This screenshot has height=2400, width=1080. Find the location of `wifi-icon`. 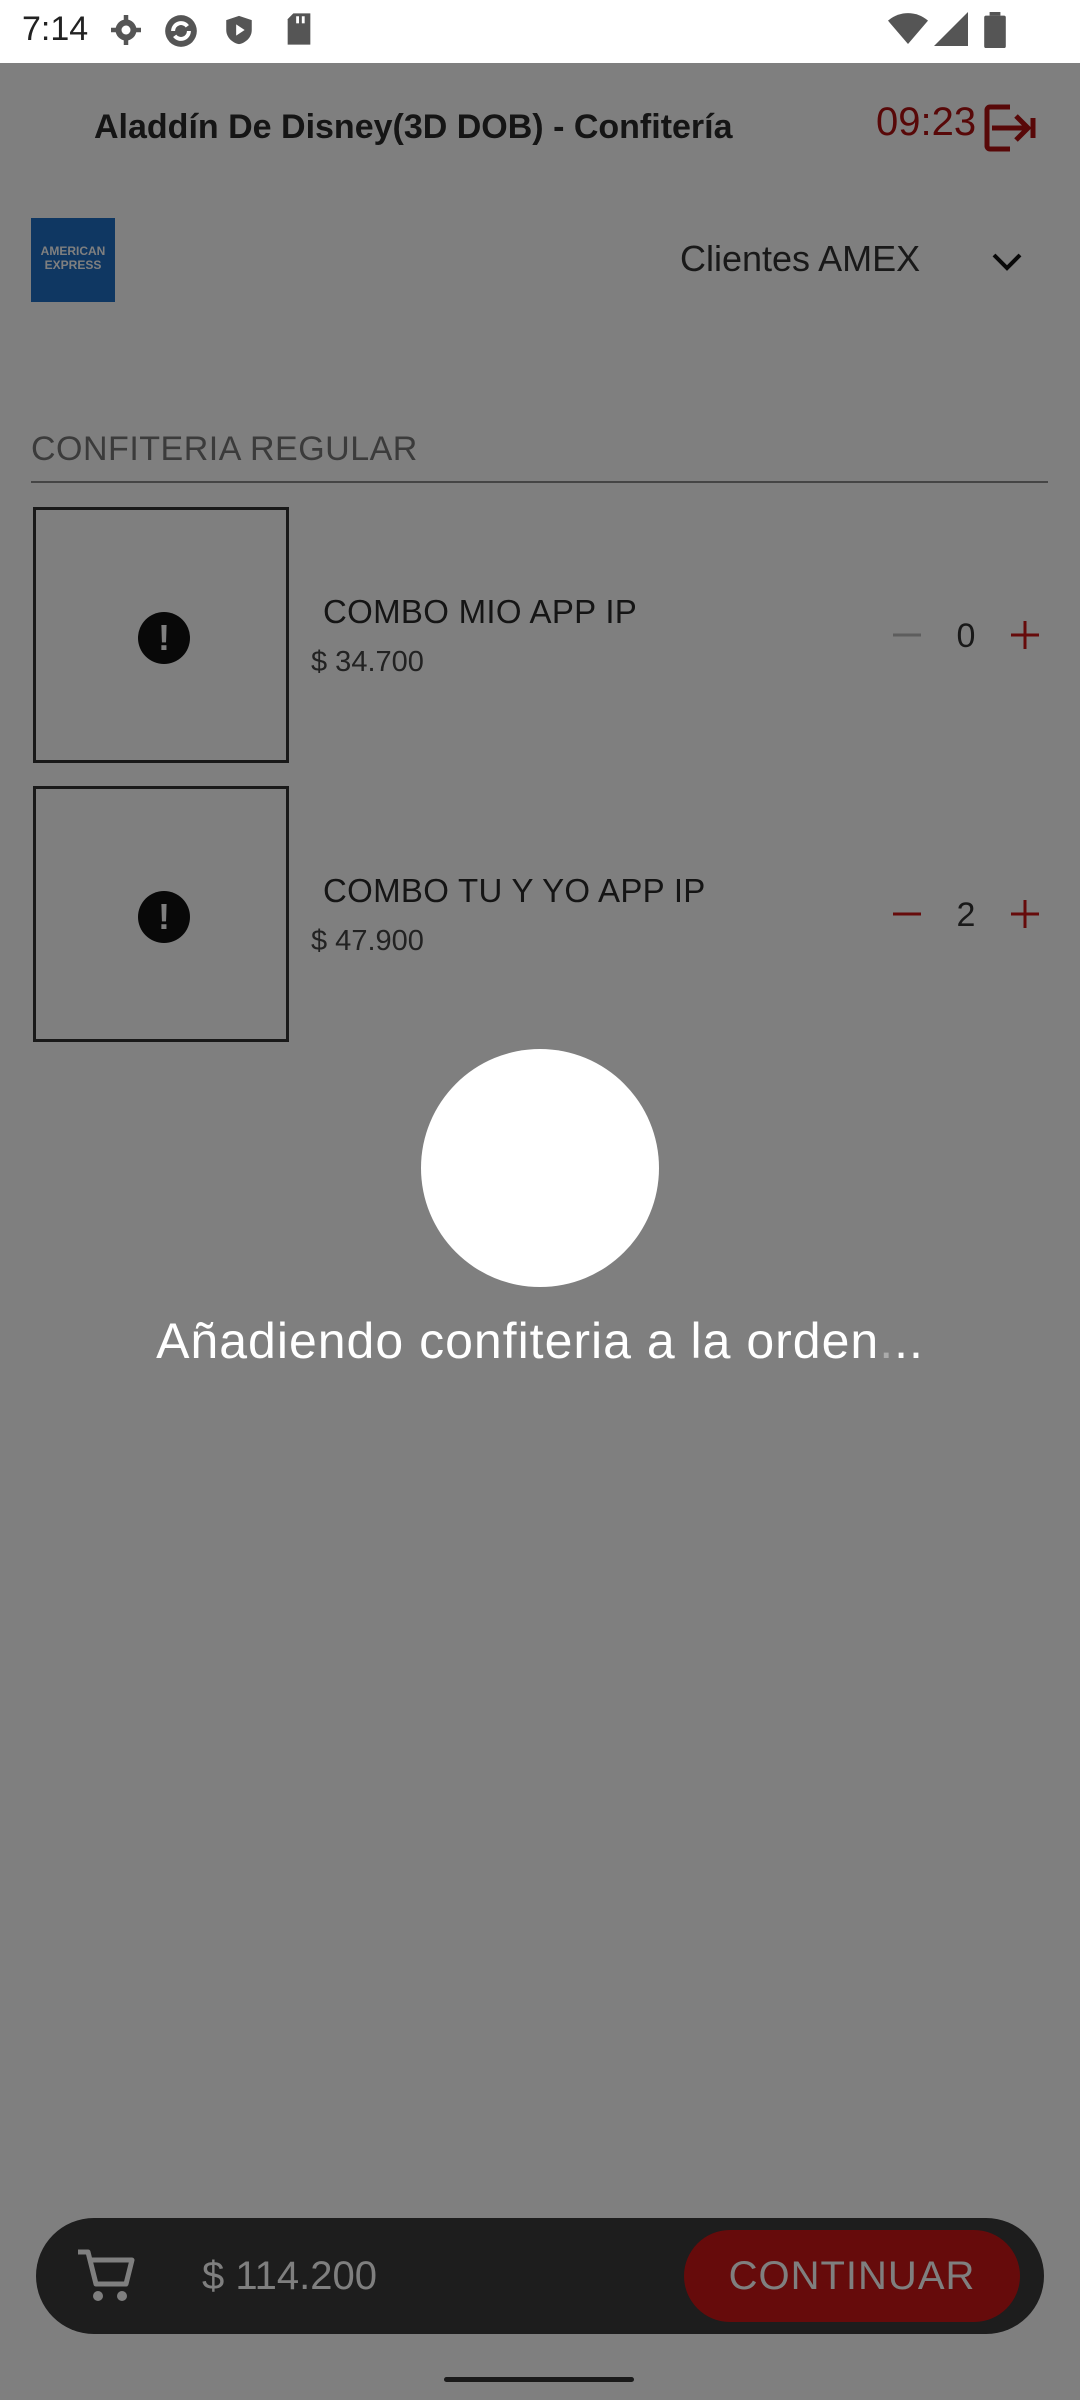

wifi-icon is located at coordinates (908, 28).